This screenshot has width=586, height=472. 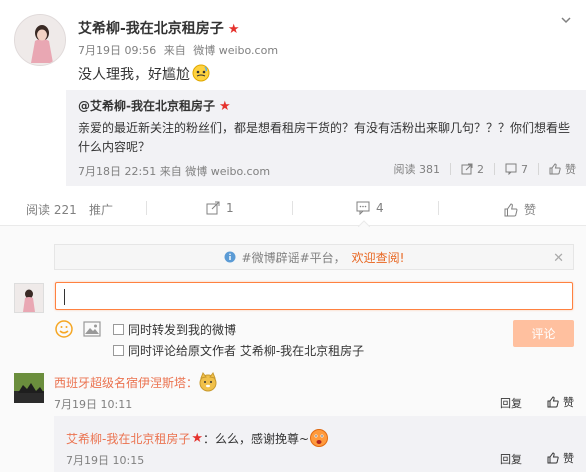 What do you see at coordinates (246, 350) in the screenshot?
I see `comment-author-option-label: 同时评论给原文作者 艾希柳-我在北京租房子` at bounding box center [246, 350].